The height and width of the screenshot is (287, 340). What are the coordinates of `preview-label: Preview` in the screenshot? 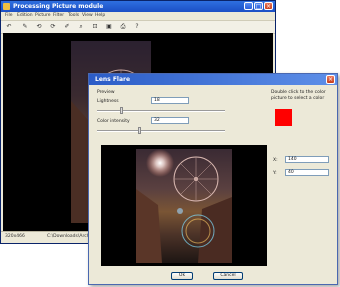 It's located at (106, 92).